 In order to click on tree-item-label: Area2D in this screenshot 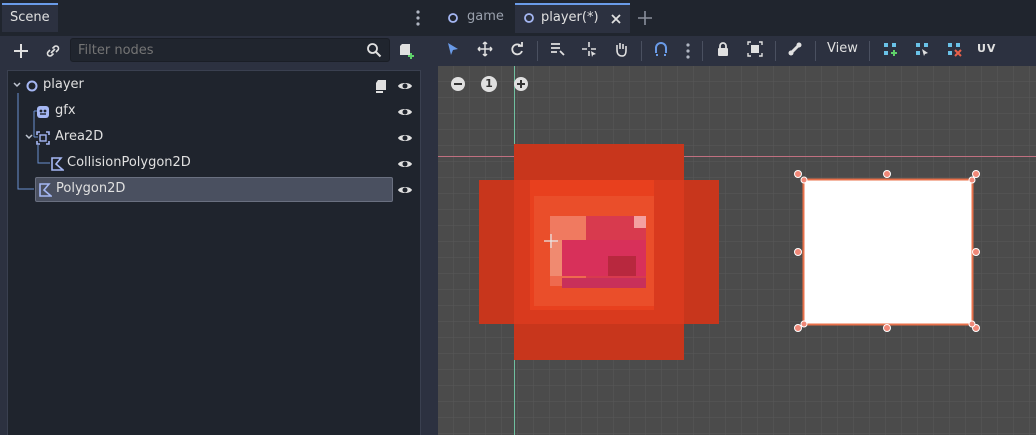, I will do `click(79, 136)`.